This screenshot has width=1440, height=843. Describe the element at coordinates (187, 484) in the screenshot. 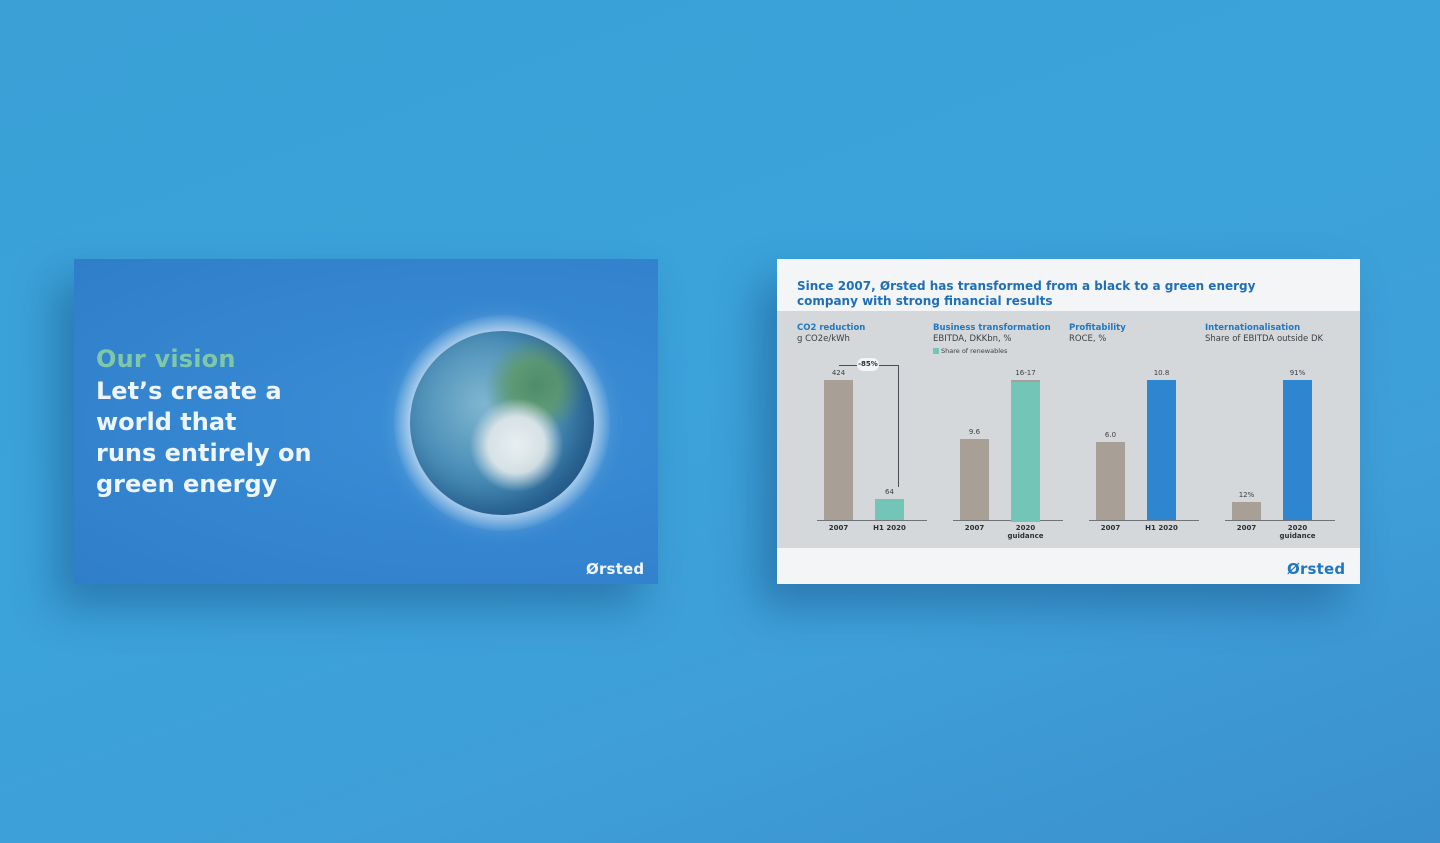

I see `vision-line-4: green energy` at that location.